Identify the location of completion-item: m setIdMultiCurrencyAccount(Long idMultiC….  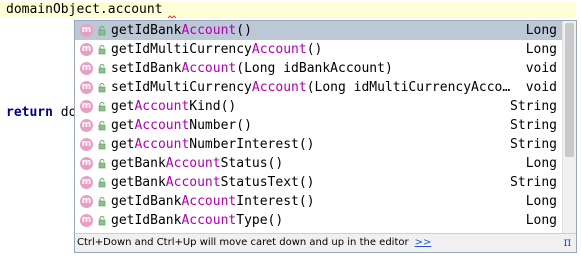
(319, 87).